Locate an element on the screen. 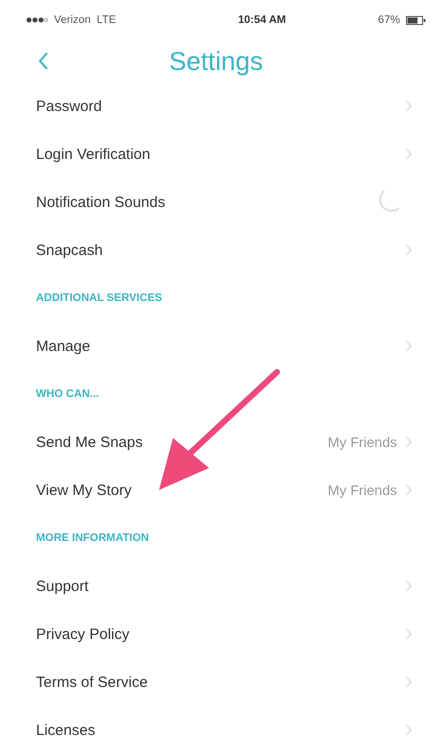 The height and width of the screenshot is (749, 432). back-icon is located at coordinates (43, 61).